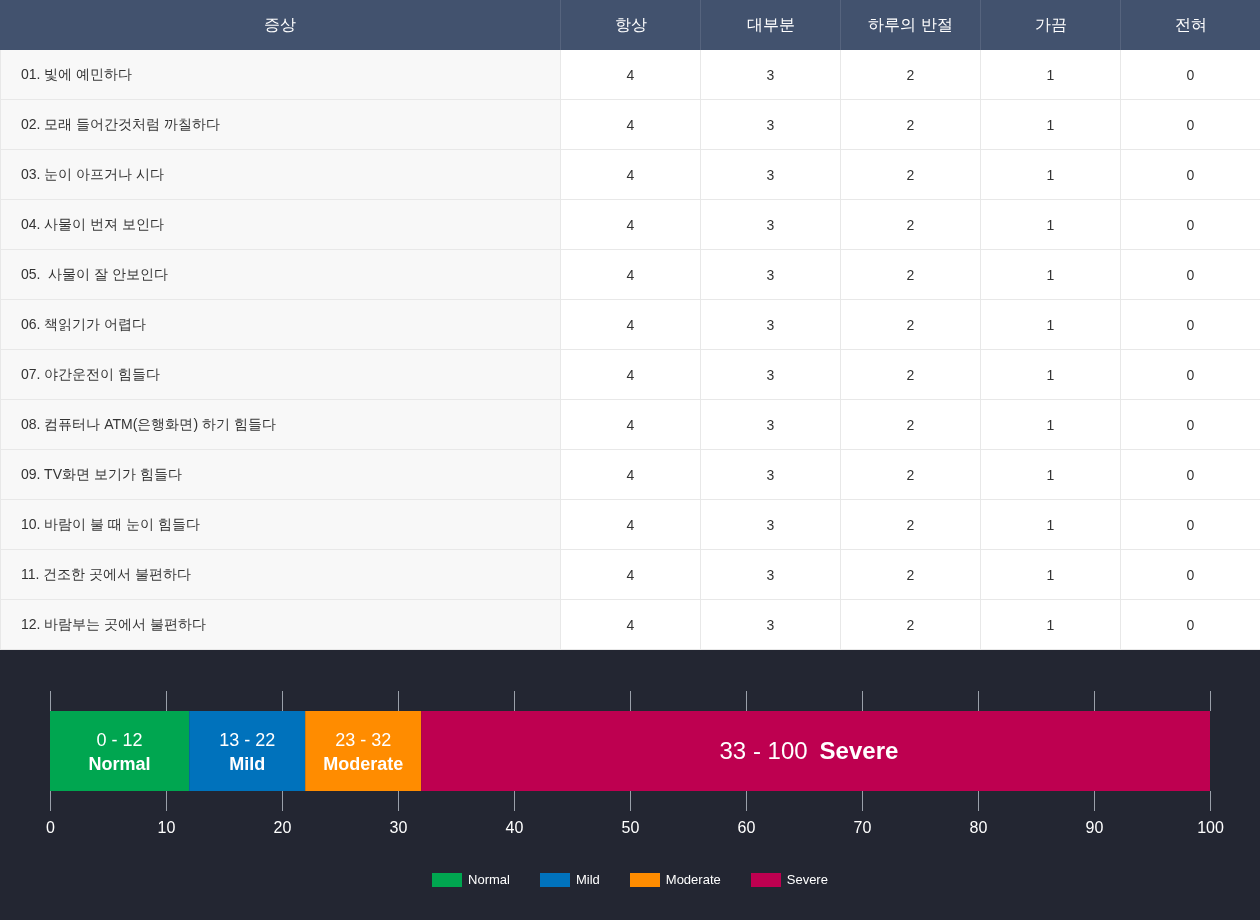 The width and height of the screenshot is (1260, 920). What do you see at coordinates (280, 125) in the screenshot?
I see `symptom-cell: 02. 모래 들어간것처럼 까칠하다` at bounding box center [280, 125].